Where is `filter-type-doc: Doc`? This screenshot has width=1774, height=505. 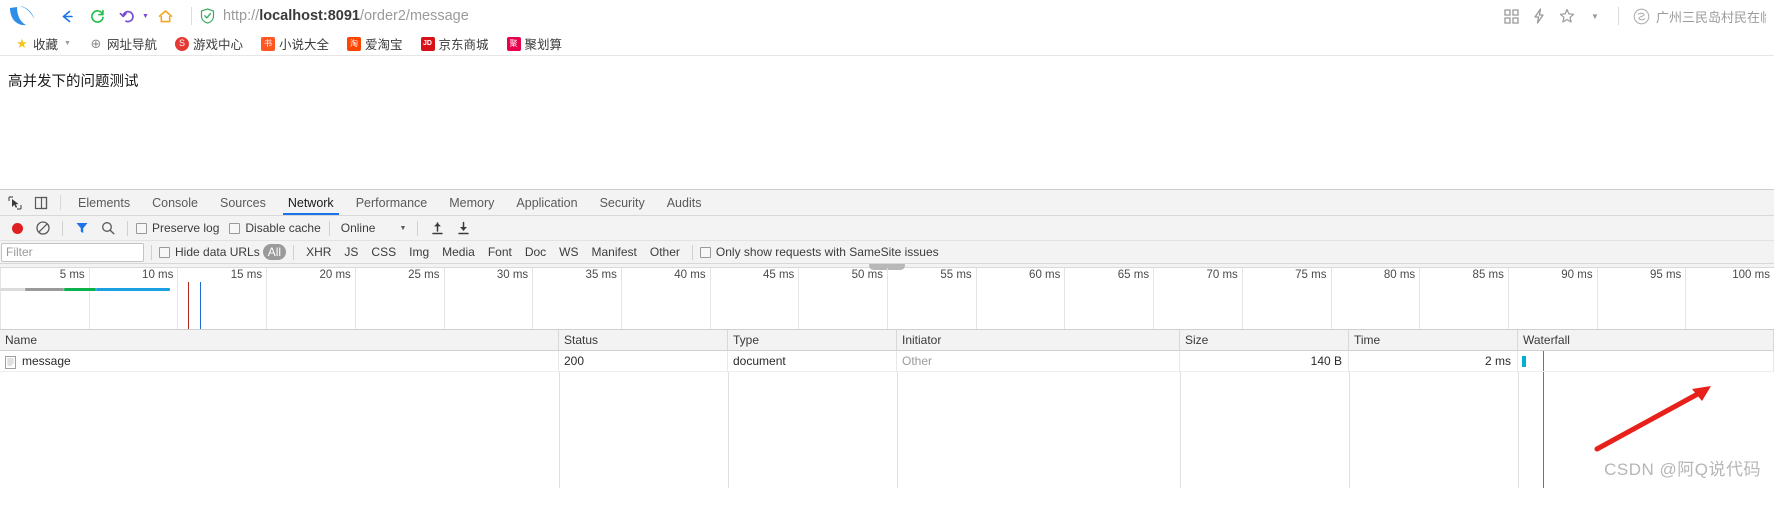 filter-type-doc: Doc is located at coordinates (535, 252).